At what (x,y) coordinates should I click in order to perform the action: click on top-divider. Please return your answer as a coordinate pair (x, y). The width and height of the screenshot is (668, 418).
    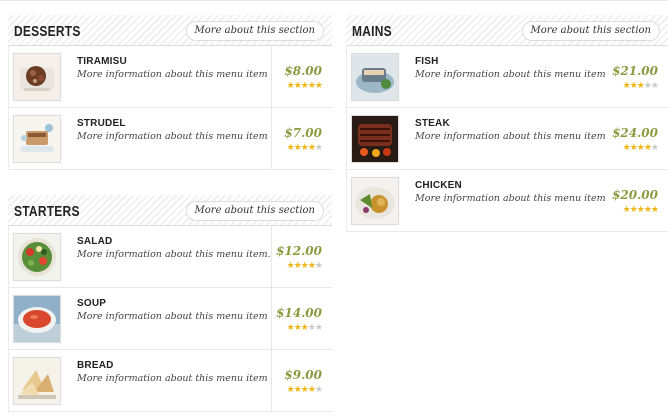
    Looking at the image, I should click on (334, 0).